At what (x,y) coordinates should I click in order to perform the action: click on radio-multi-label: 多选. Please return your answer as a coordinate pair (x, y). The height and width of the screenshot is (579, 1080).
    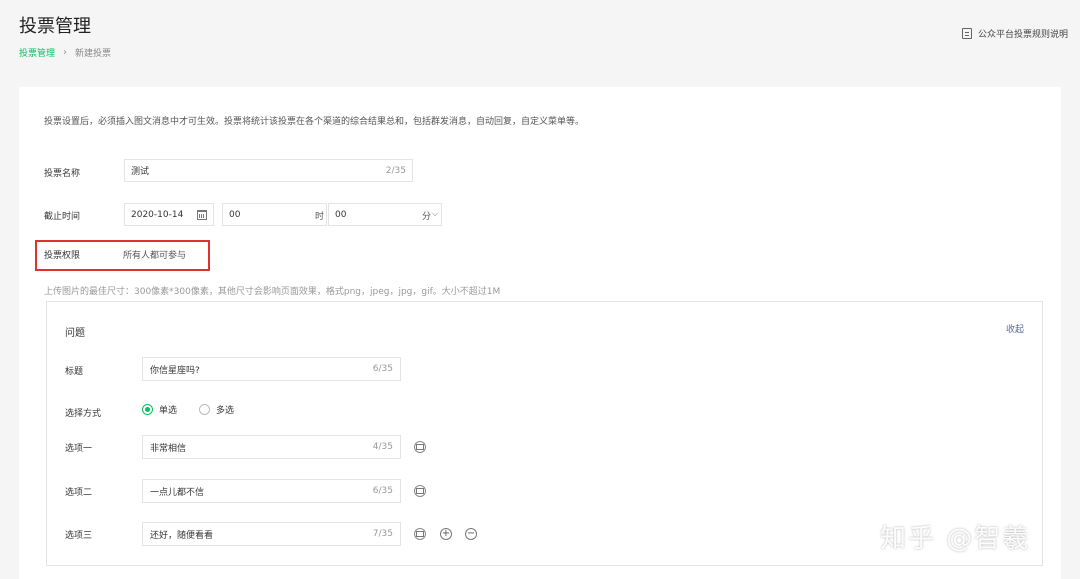
    Looking at the image, I should click on (225, 411).